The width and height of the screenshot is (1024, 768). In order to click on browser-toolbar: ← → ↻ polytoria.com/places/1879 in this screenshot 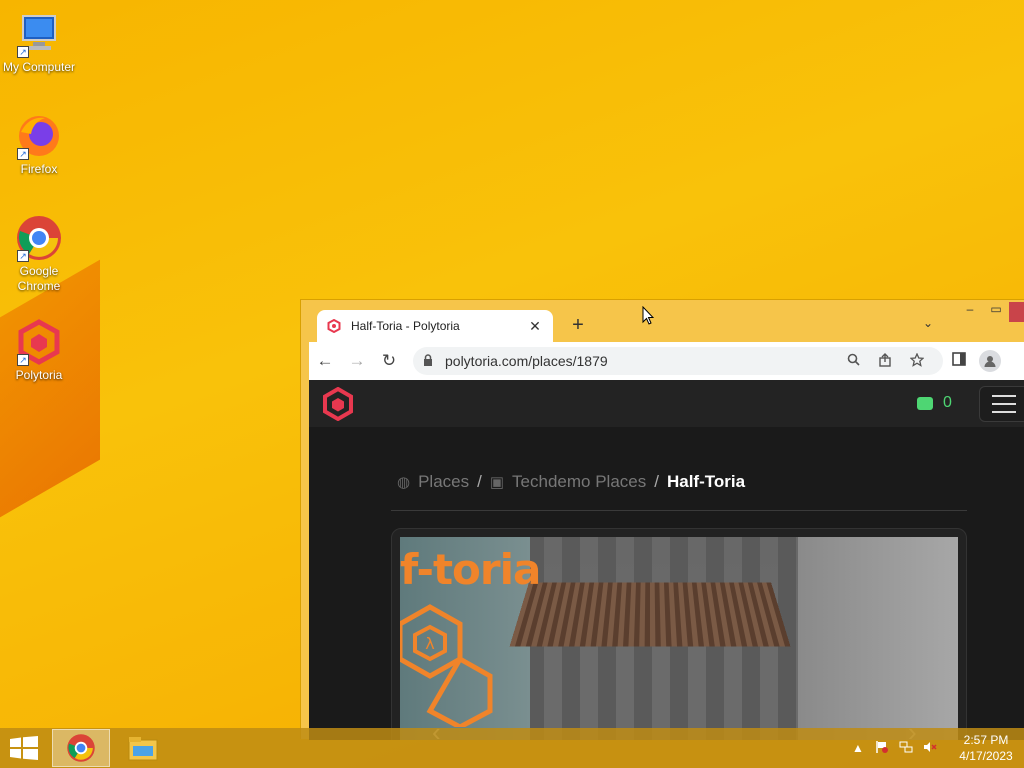, I will do `click(666, 361)`.